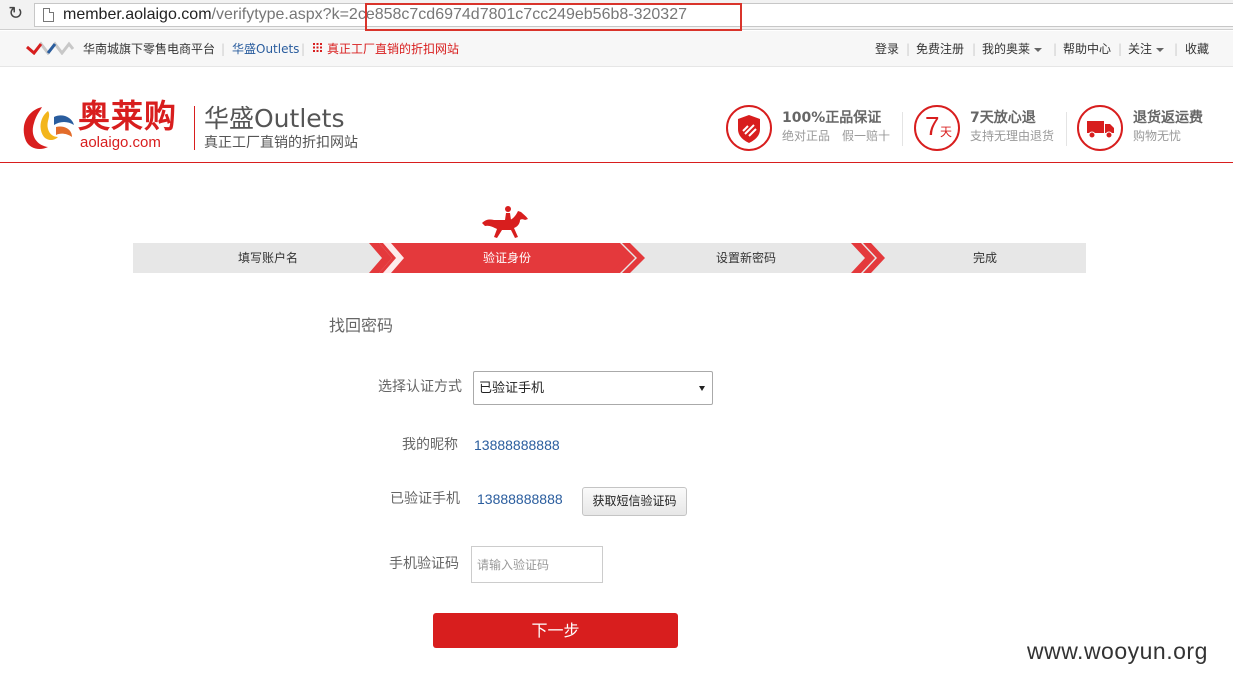 The height and width of the screenshot is (680, 1233). I want to click on follow-menu: 关注, so click(1146, 49).